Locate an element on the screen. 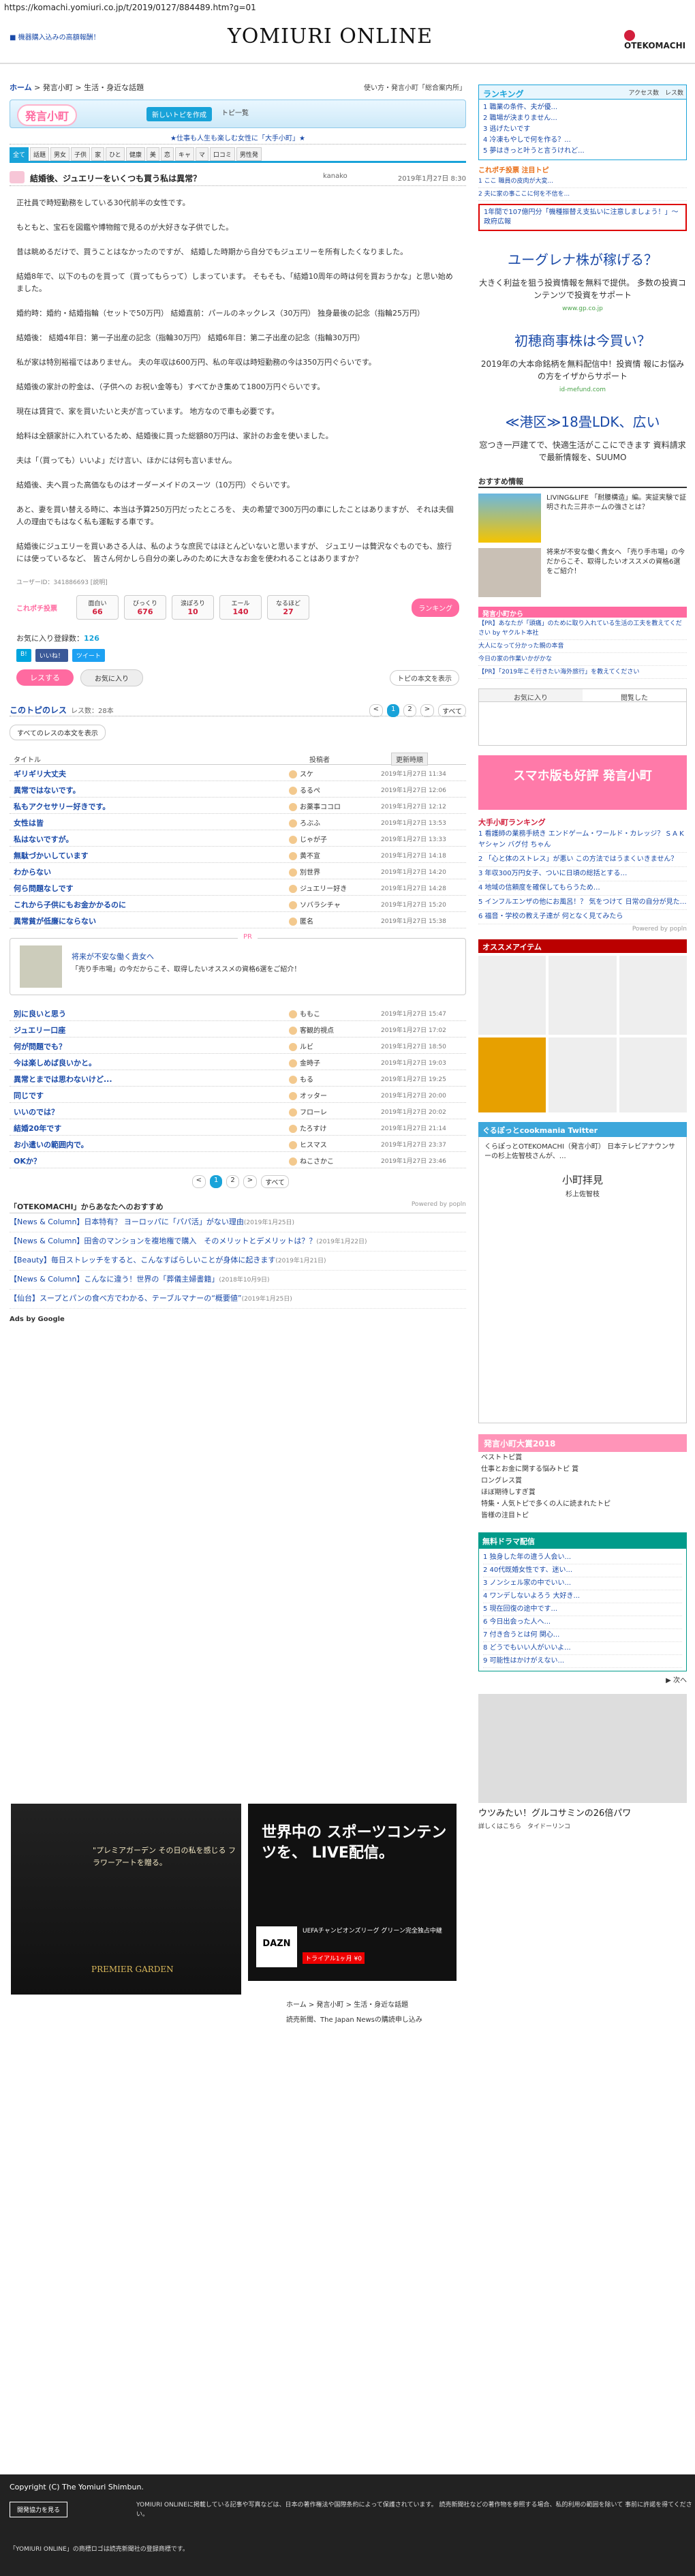 This screenshot has width=695, height=2576. res-button: レスする is located at coordinates (45, 677).